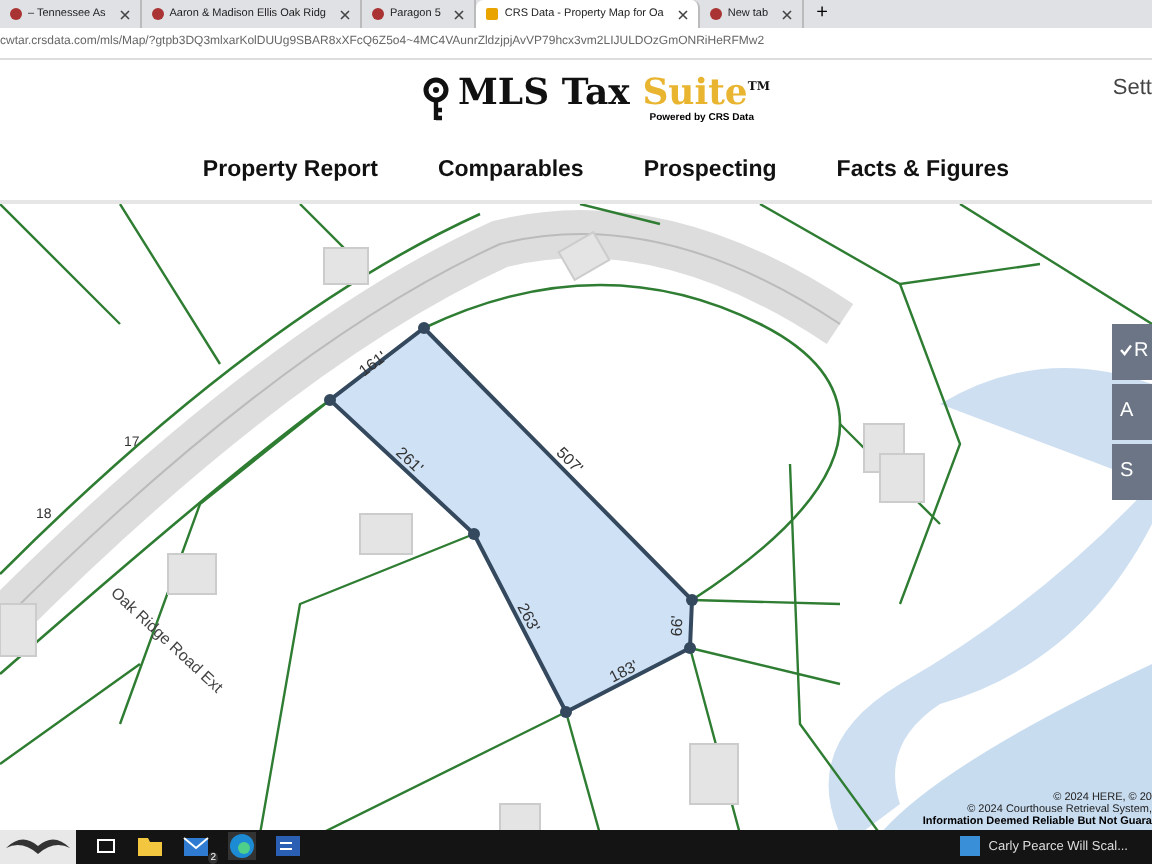  Describe the element at coordinates (373, 363) in the screenshot. I see `dimension-label: 161'` at that location.